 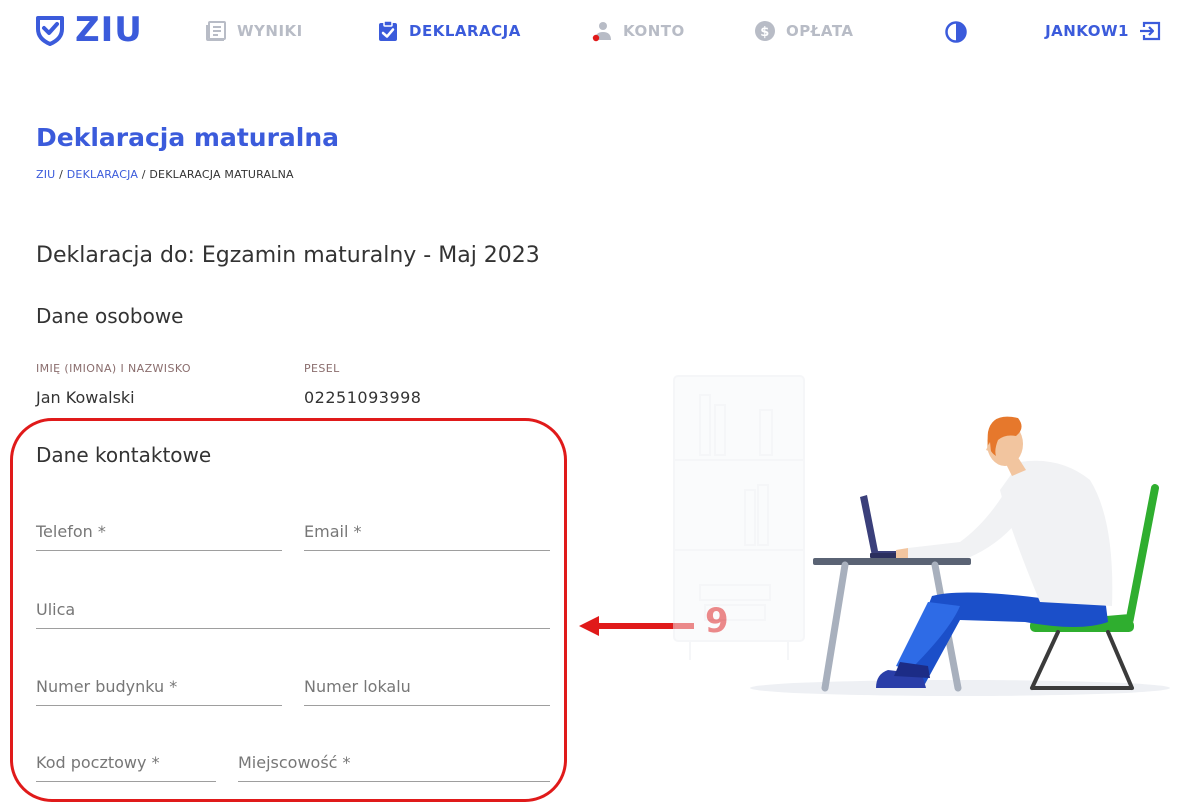 I want to click on newspaper-icon, so click(x=216, y=31).